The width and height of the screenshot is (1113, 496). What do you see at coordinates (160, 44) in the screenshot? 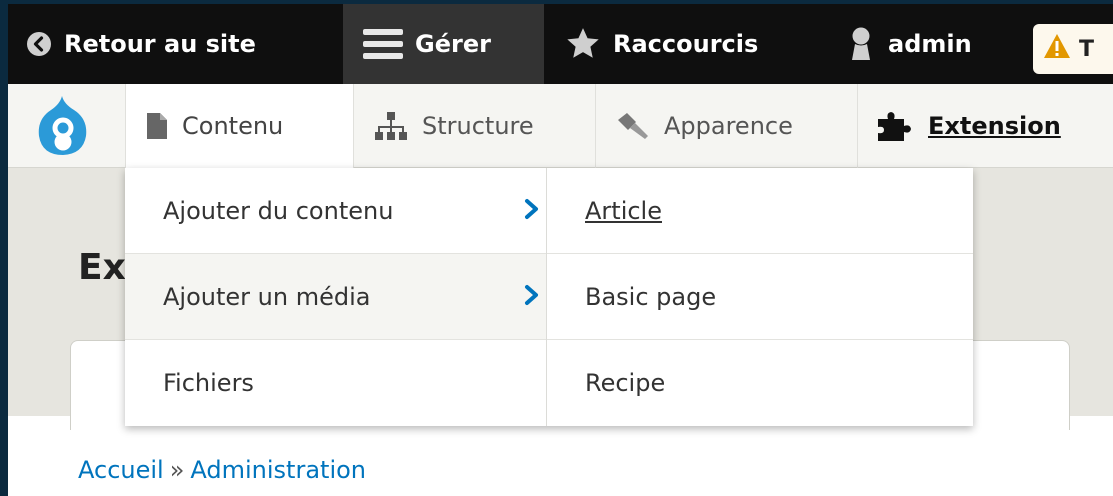
I see `back-to-site-label: Retour au site` at bounding box center [160, 44].